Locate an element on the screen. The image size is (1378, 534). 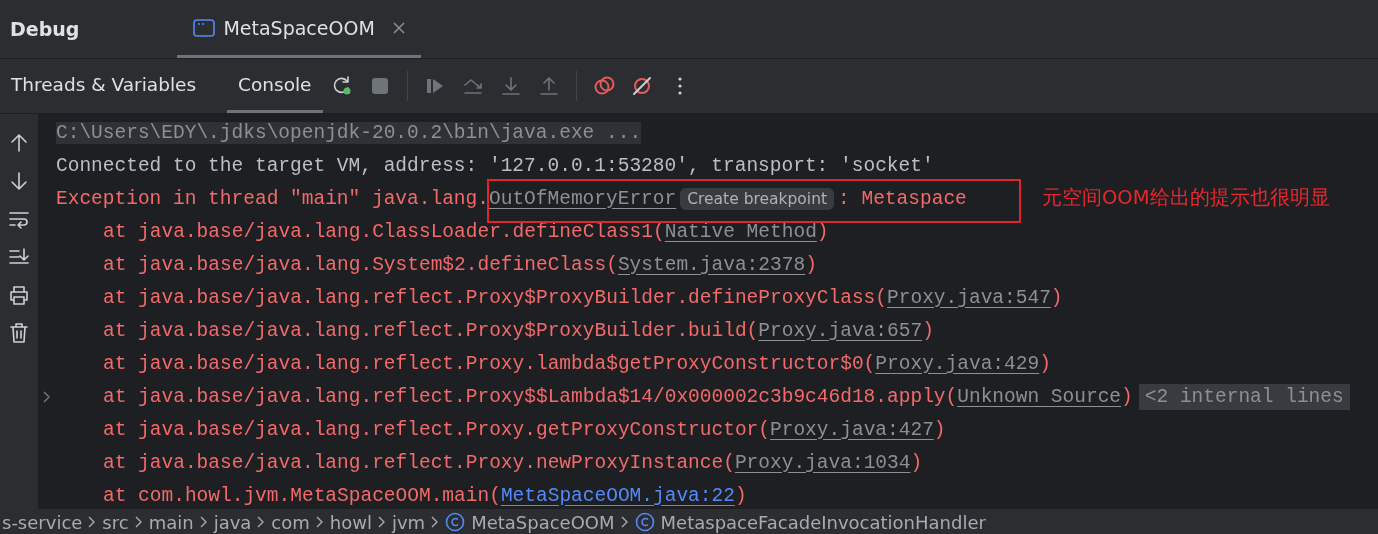
console-text: Exception in thread "main" java.lang. is located at coordinates (272, 198).